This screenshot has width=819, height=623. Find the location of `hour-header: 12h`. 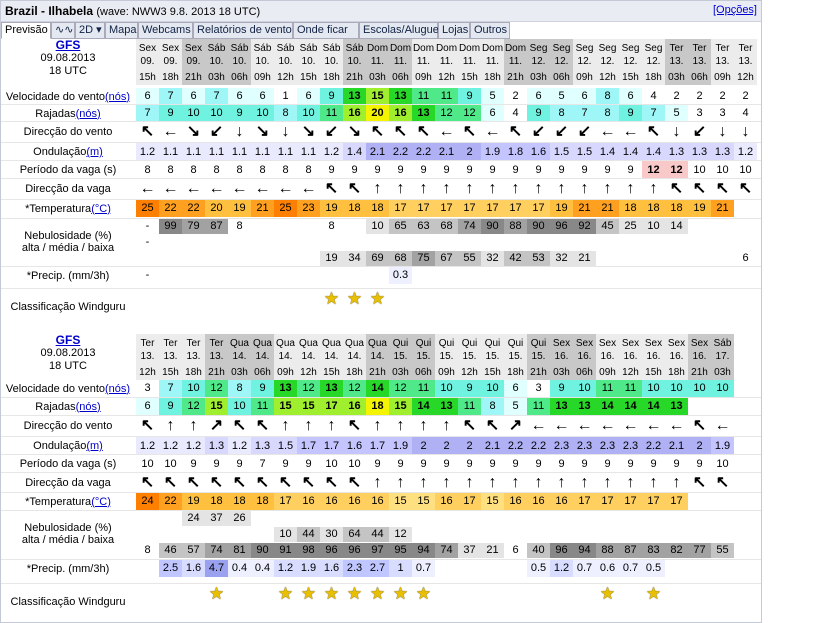

hour-header: 12h is located at coordinates (285, 78).